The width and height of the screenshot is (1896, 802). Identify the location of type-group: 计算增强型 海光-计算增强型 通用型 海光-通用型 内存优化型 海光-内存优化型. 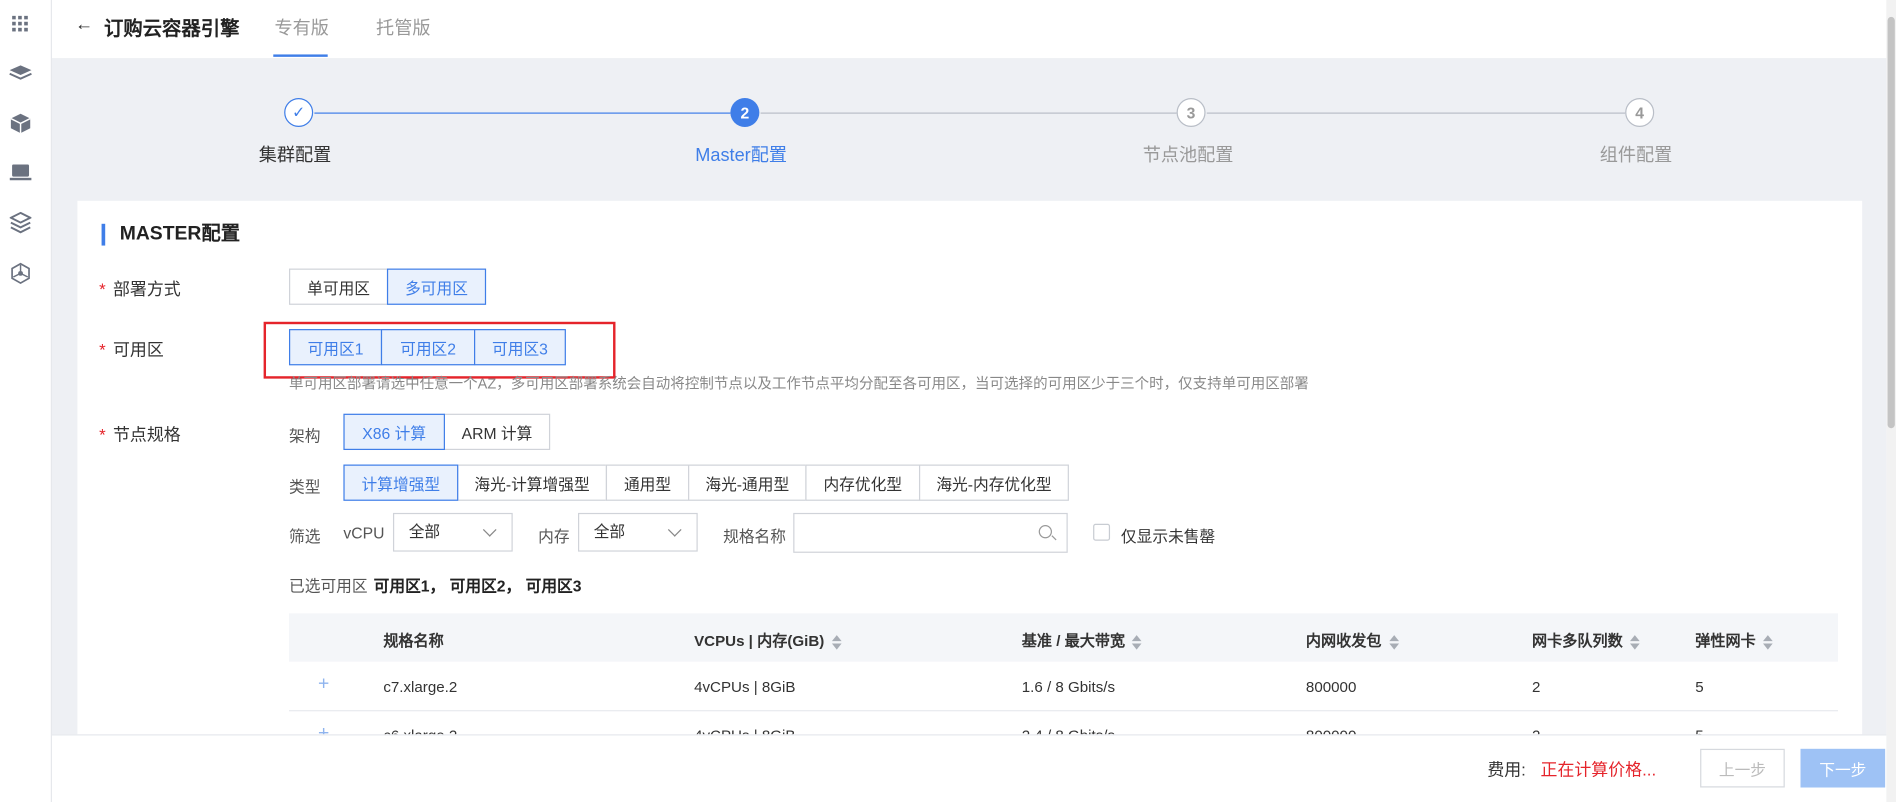
(706, 482).